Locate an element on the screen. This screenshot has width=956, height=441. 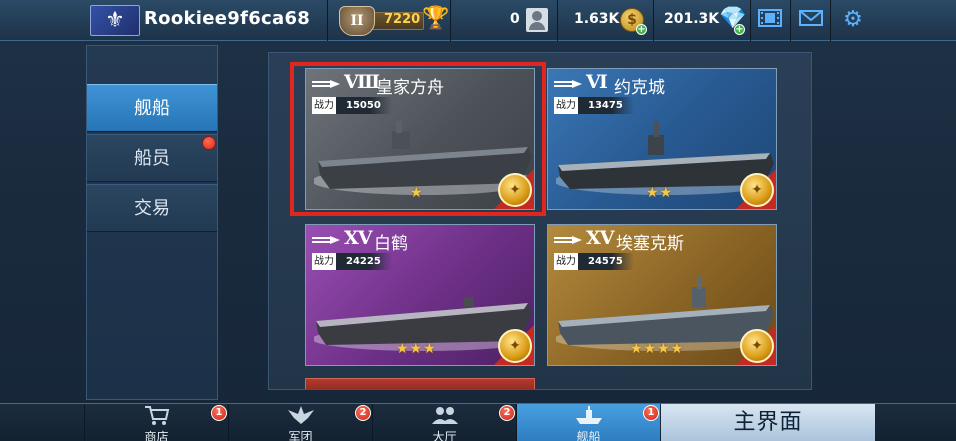
friends-count: 0 is located at coordinates (515, 19).